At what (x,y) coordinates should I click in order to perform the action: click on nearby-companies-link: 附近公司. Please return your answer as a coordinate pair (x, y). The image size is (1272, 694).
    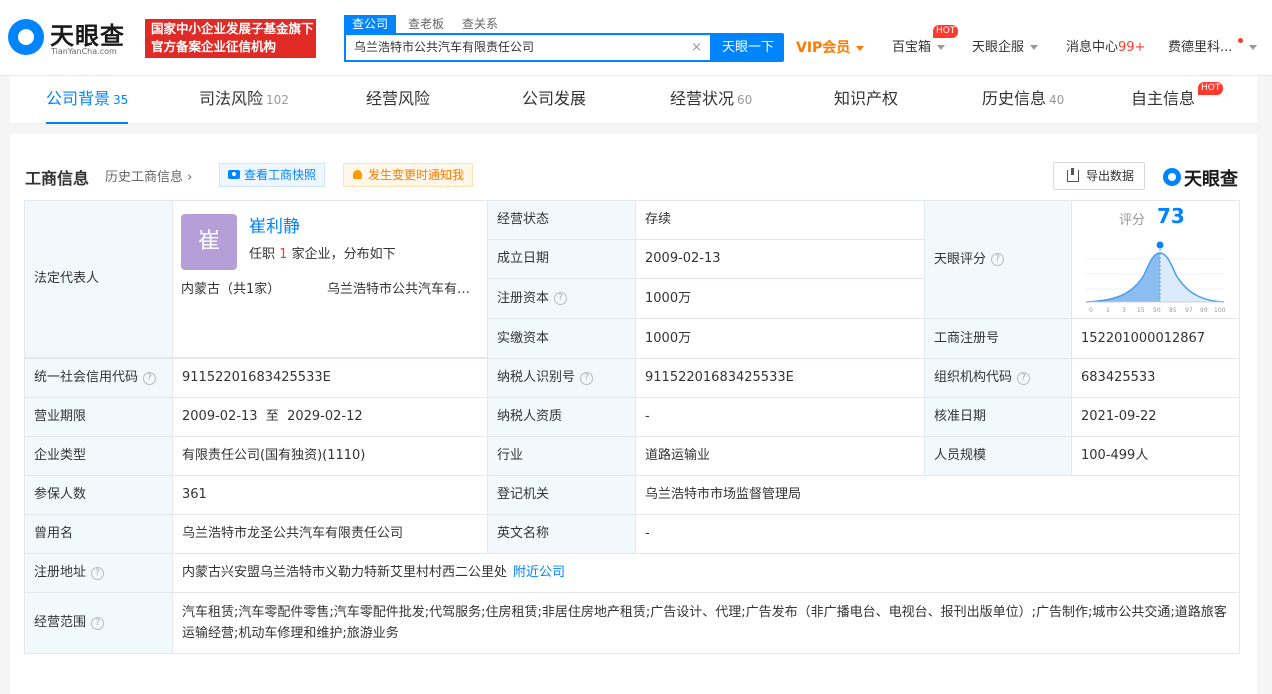
    Looking at the image, I should click on (539, 573).